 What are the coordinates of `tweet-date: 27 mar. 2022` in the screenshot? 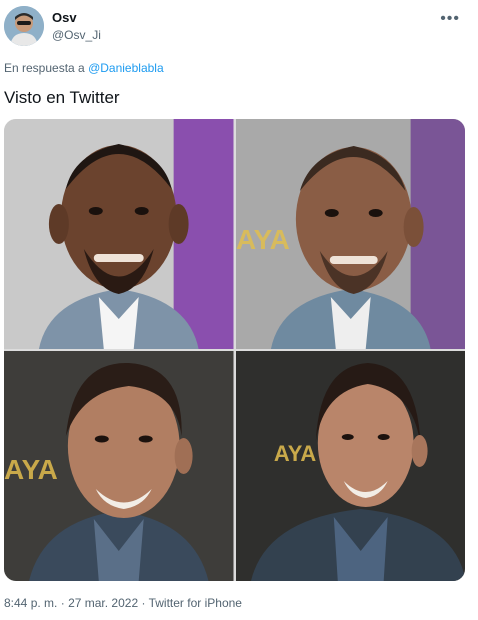 It's located at (103, 603).